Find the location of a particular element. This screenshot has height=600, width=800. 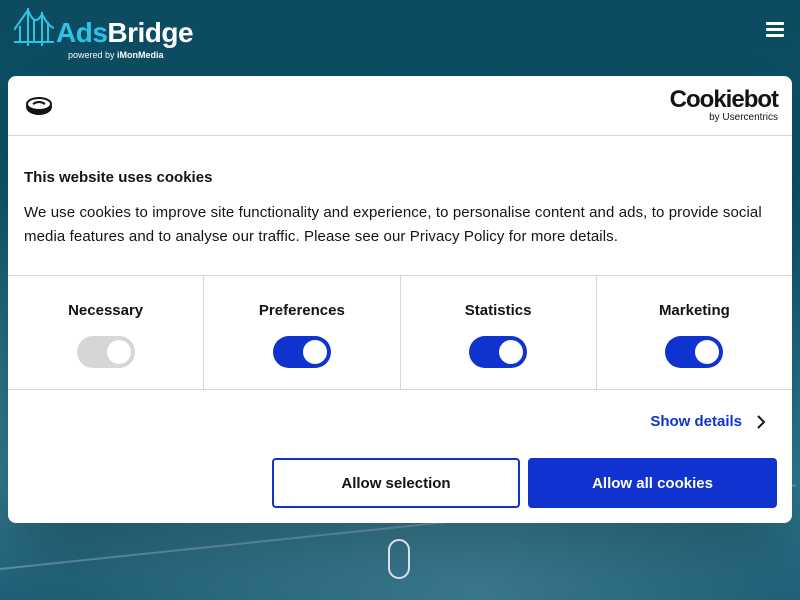

category-label: Marketing is located at coordinates (694, 310).